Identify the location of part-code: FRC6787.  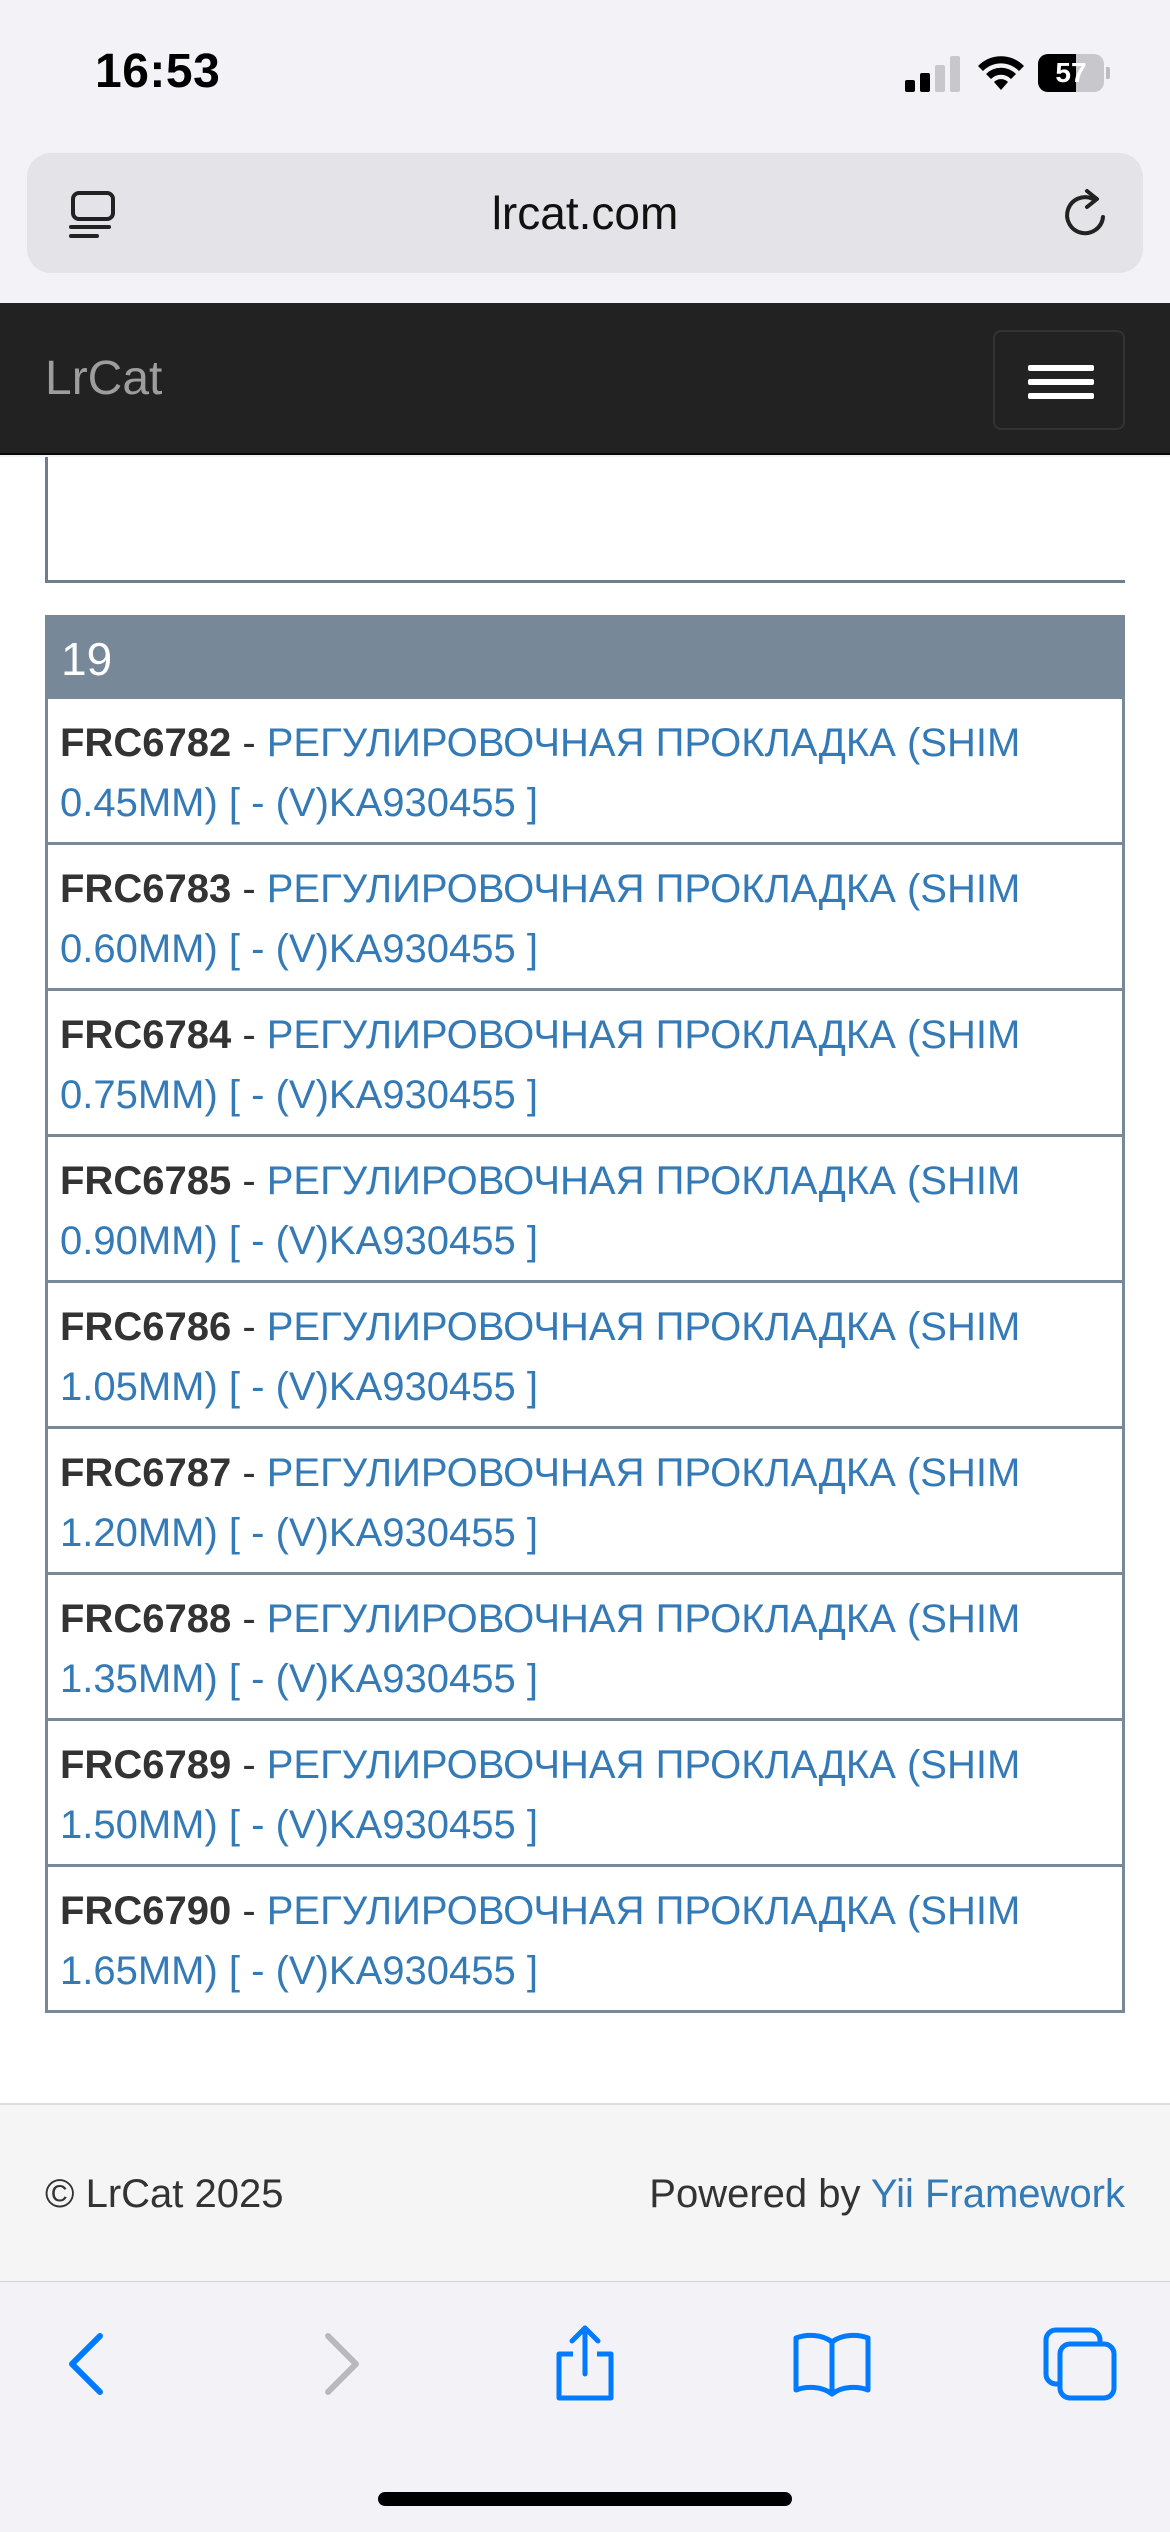
(146, 1473).